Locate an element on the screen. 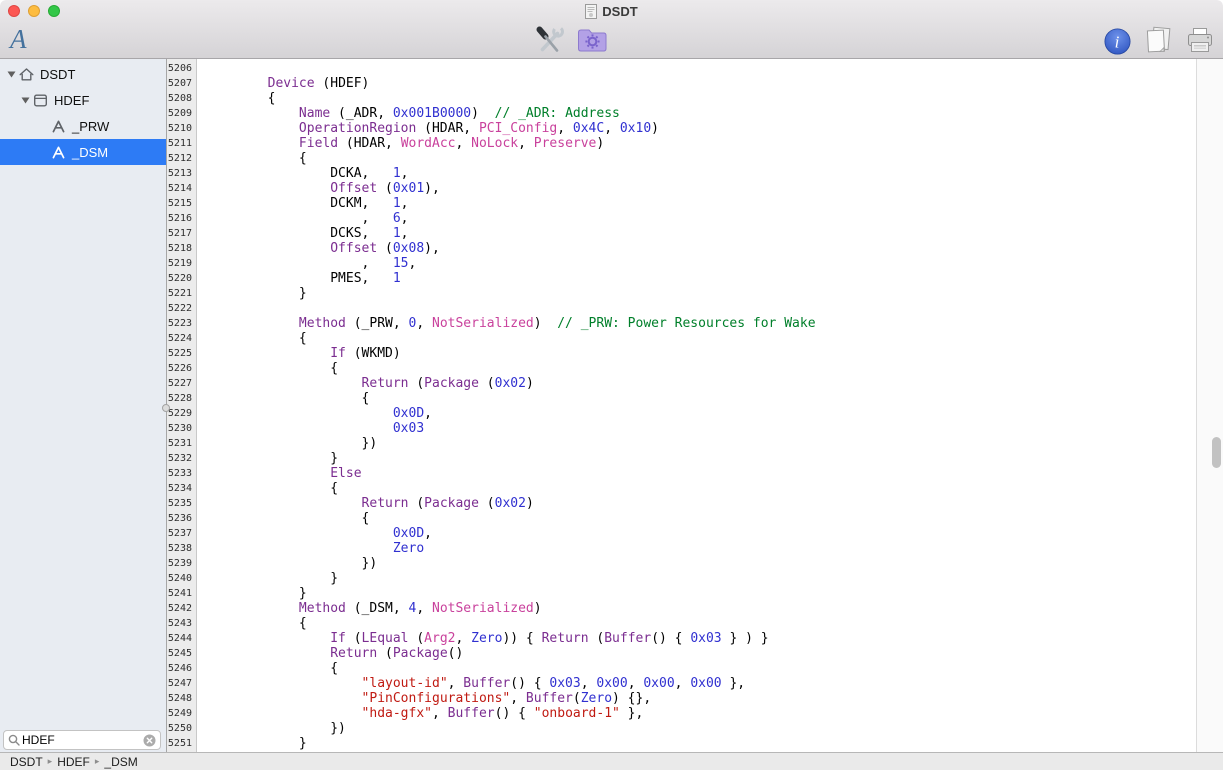 The image size is (1223, 770). line-number: 5249 is located at coordinates (179, 713).